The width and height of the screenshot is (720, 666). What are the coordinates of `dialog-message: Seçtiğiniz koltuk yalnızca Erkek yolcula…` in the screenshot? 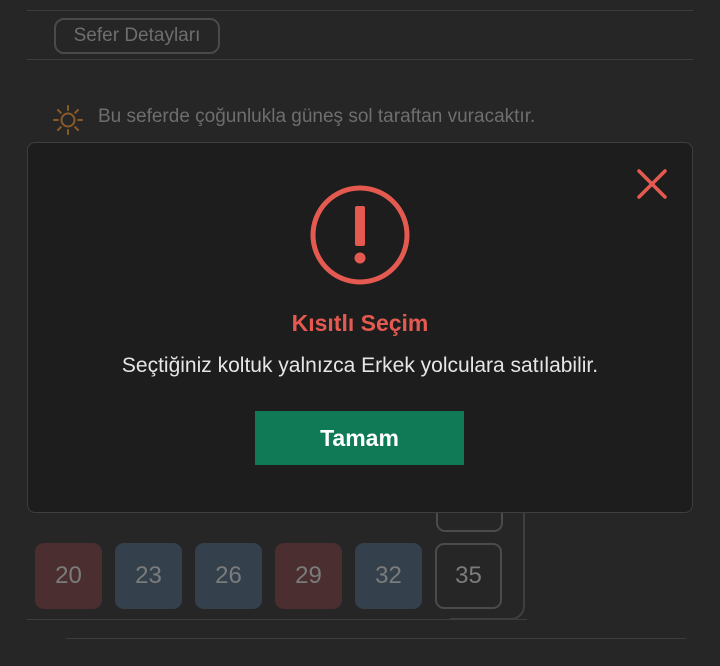 It's located at (360, 365).